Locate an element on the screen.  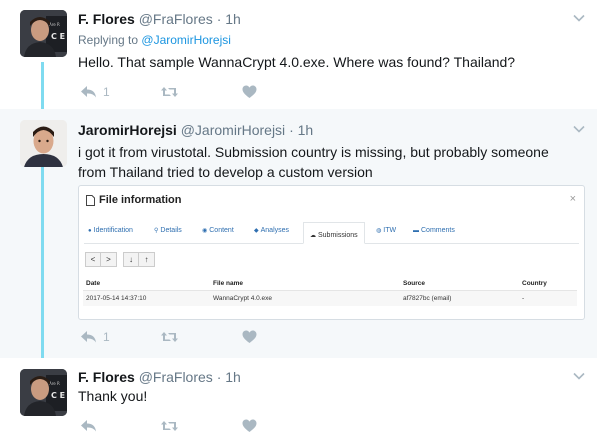
tweet-actions is located at coordinates (180, 426).